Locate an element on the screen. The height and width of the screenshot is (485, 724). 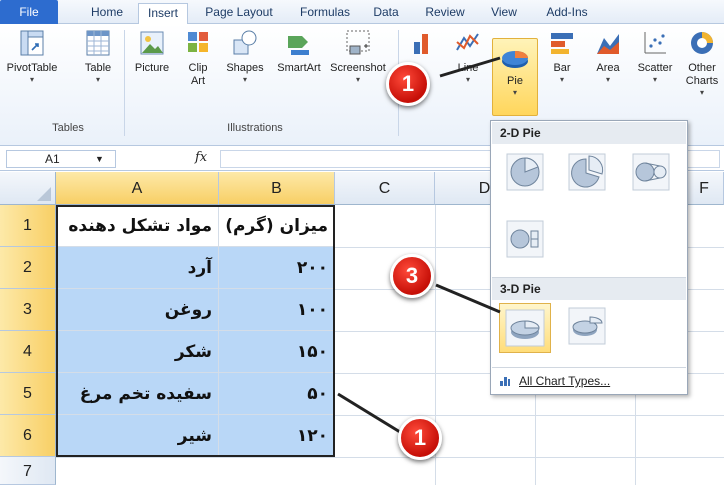
callout-step-3: 3 is located at coordinates (412, 276).